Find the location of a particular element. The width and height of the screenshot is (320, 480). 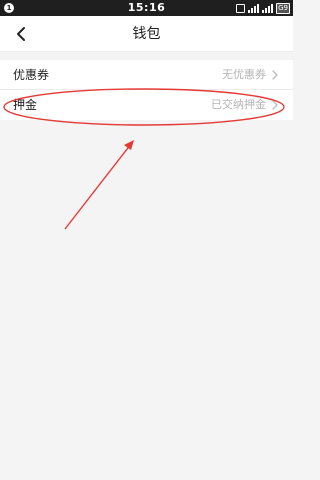

pointer-arrow-shaft is located at coordinates (98, 186).